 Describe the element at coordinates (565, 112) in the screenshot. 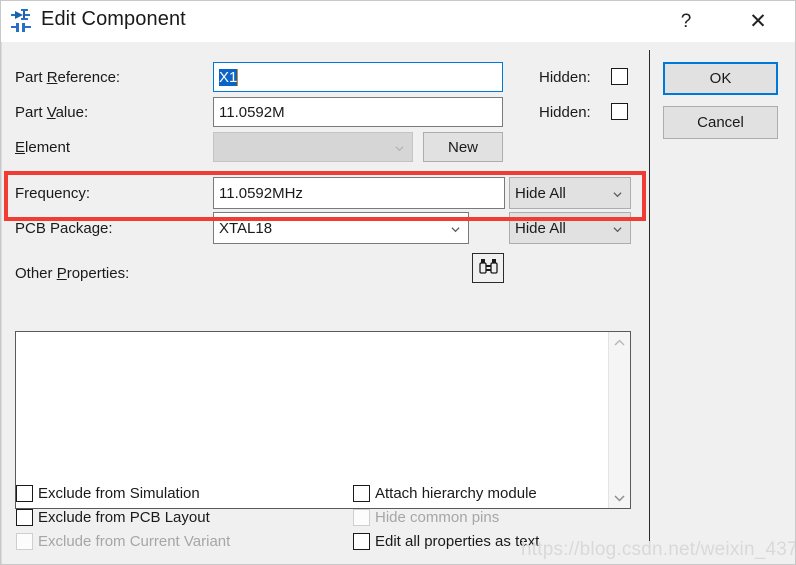

I see `part-value-hidden-label: Hidden:` at that location.